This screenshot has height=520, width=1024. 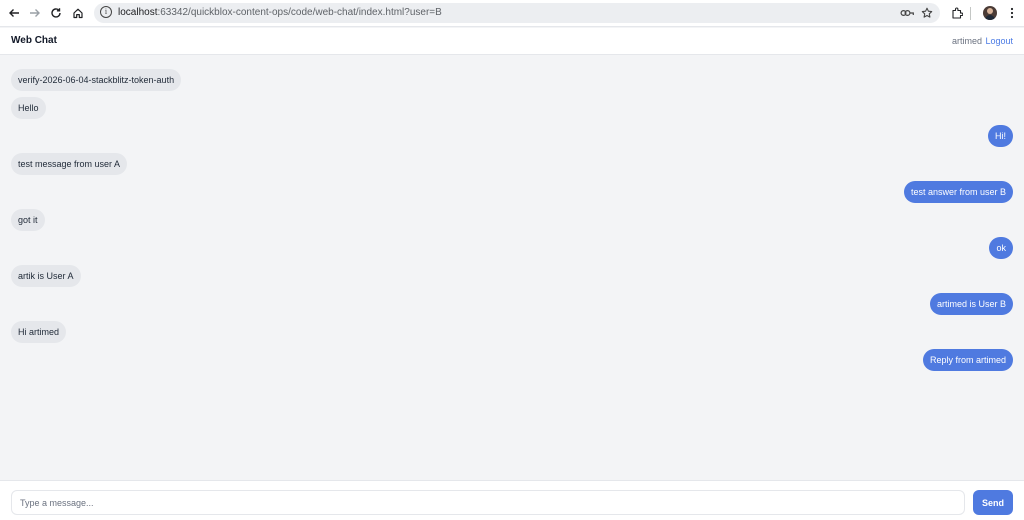 What do you see at coordinates (78, 13) in the screenshot?
I see `home-icon` at bounding box center [78, 13].